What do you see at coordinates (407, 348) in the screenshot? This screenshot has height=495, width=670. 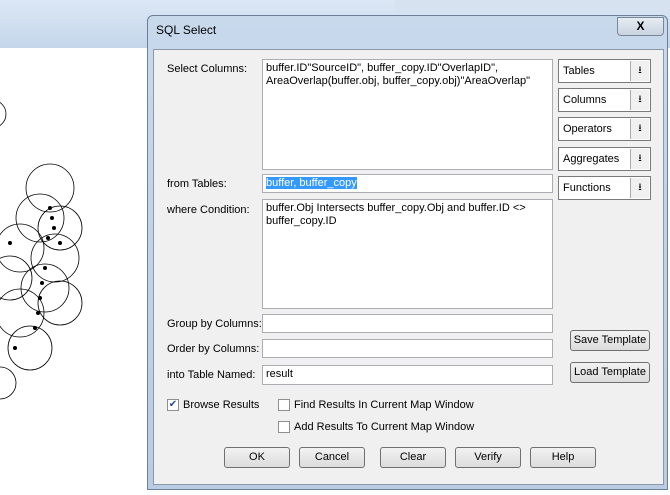 I see `order-by-input` at bounding box center [407, 348].